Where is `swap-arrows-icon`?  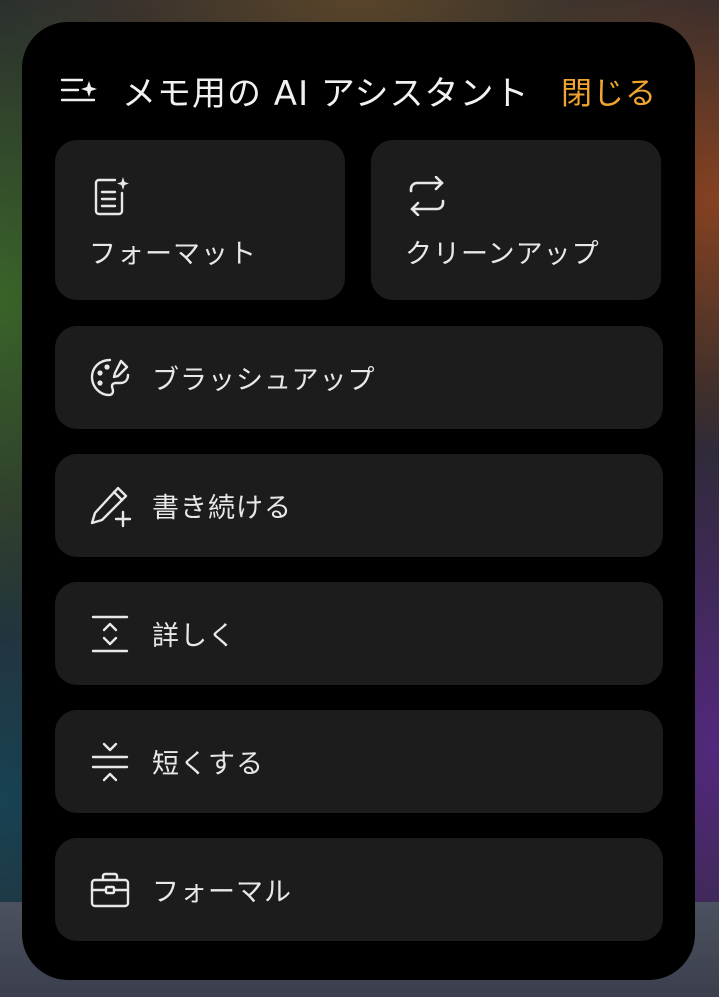
swap-arrows-icon is located at coordinates (427, 196).